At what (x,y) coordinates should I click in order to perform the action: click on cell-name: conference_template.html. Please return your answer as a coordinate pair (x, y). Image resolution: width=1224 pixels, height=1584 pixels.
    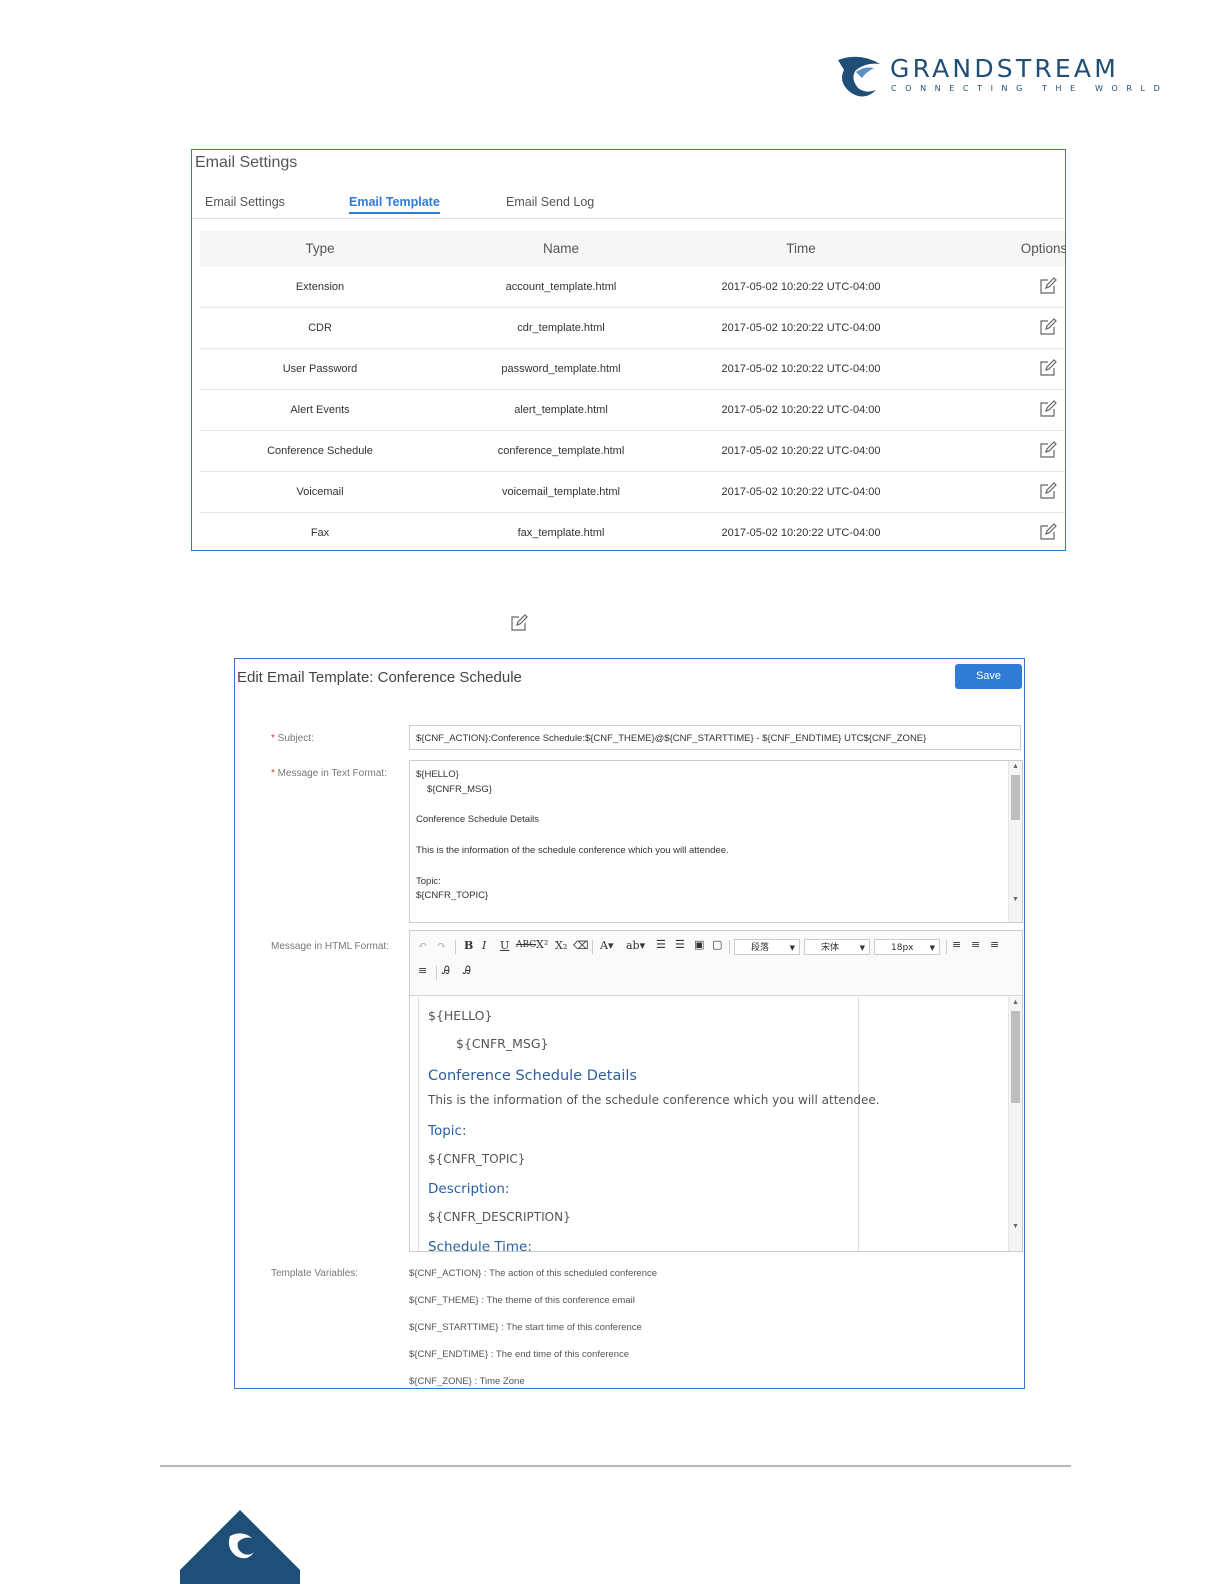
    Looking at the image, I should click on (561, 451).